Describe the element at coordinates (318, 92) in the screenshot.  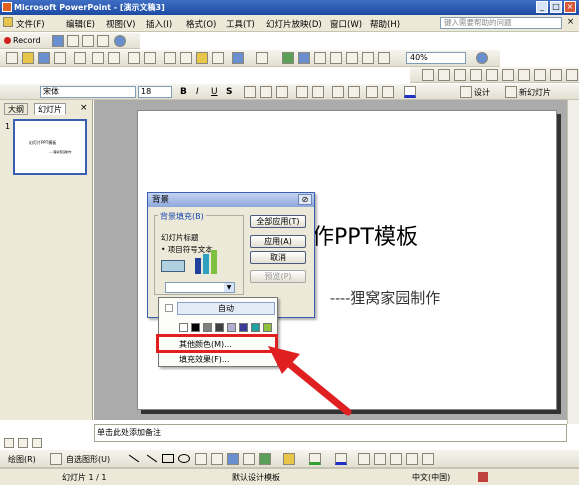
I see `bullets-icon` at that location.